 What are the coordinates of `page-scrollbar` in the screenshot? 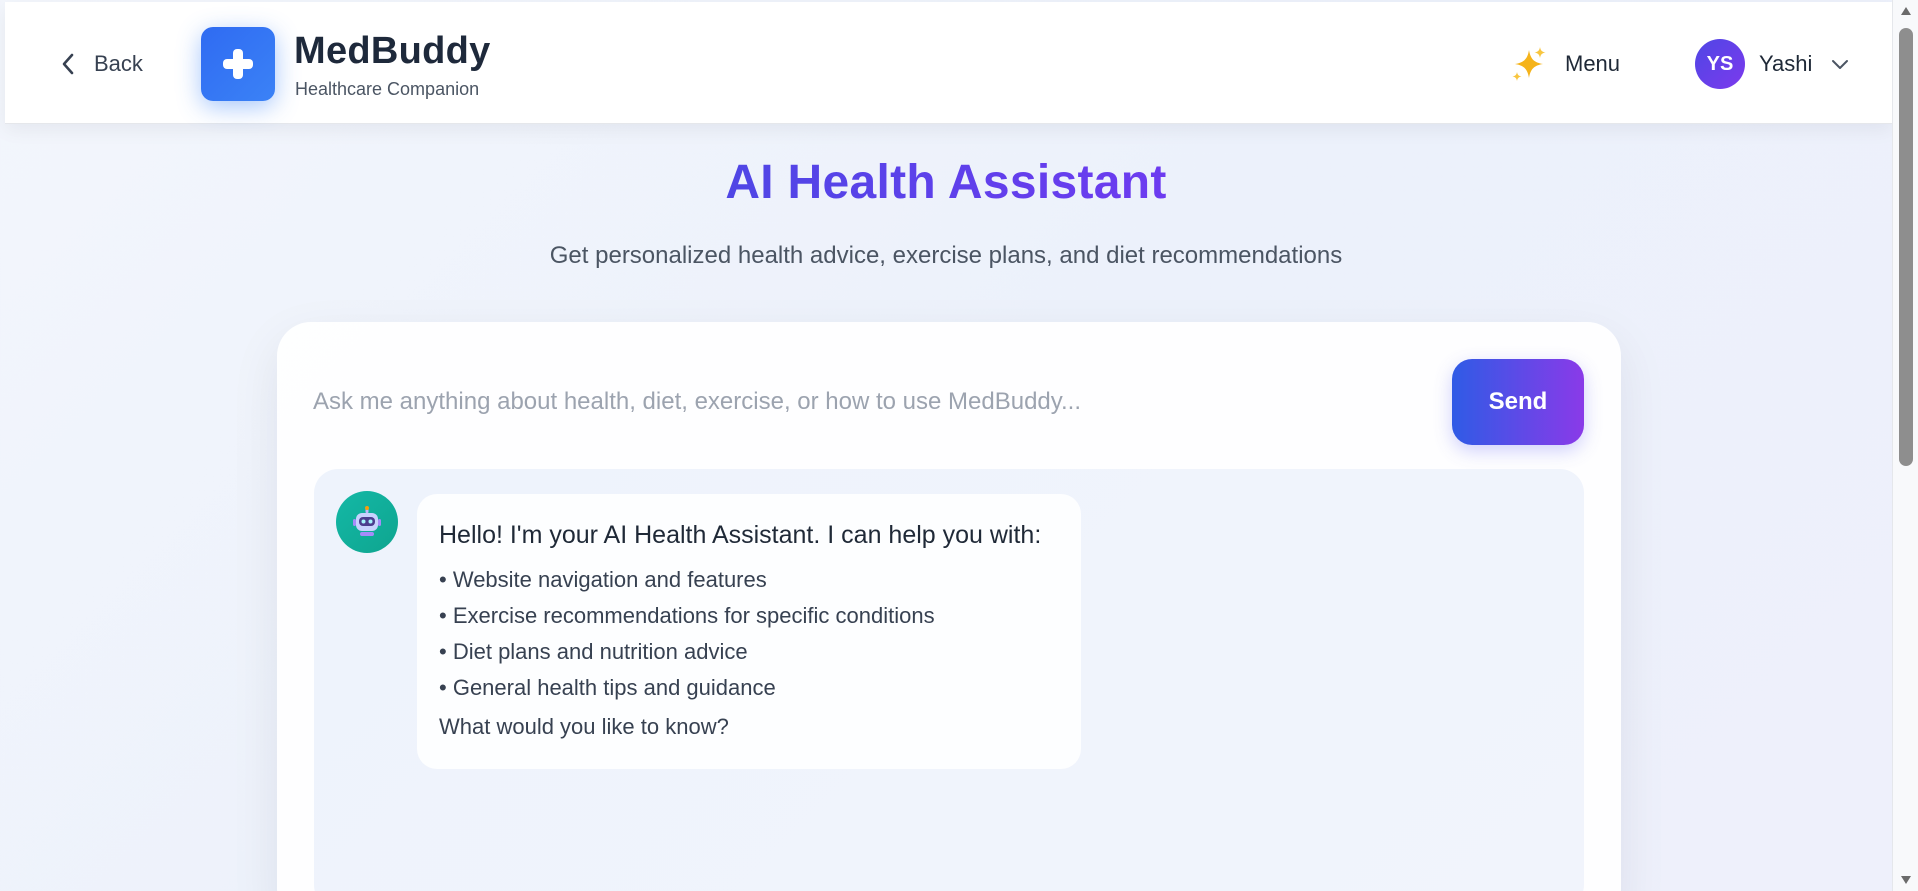 It's located at (1905, 445).